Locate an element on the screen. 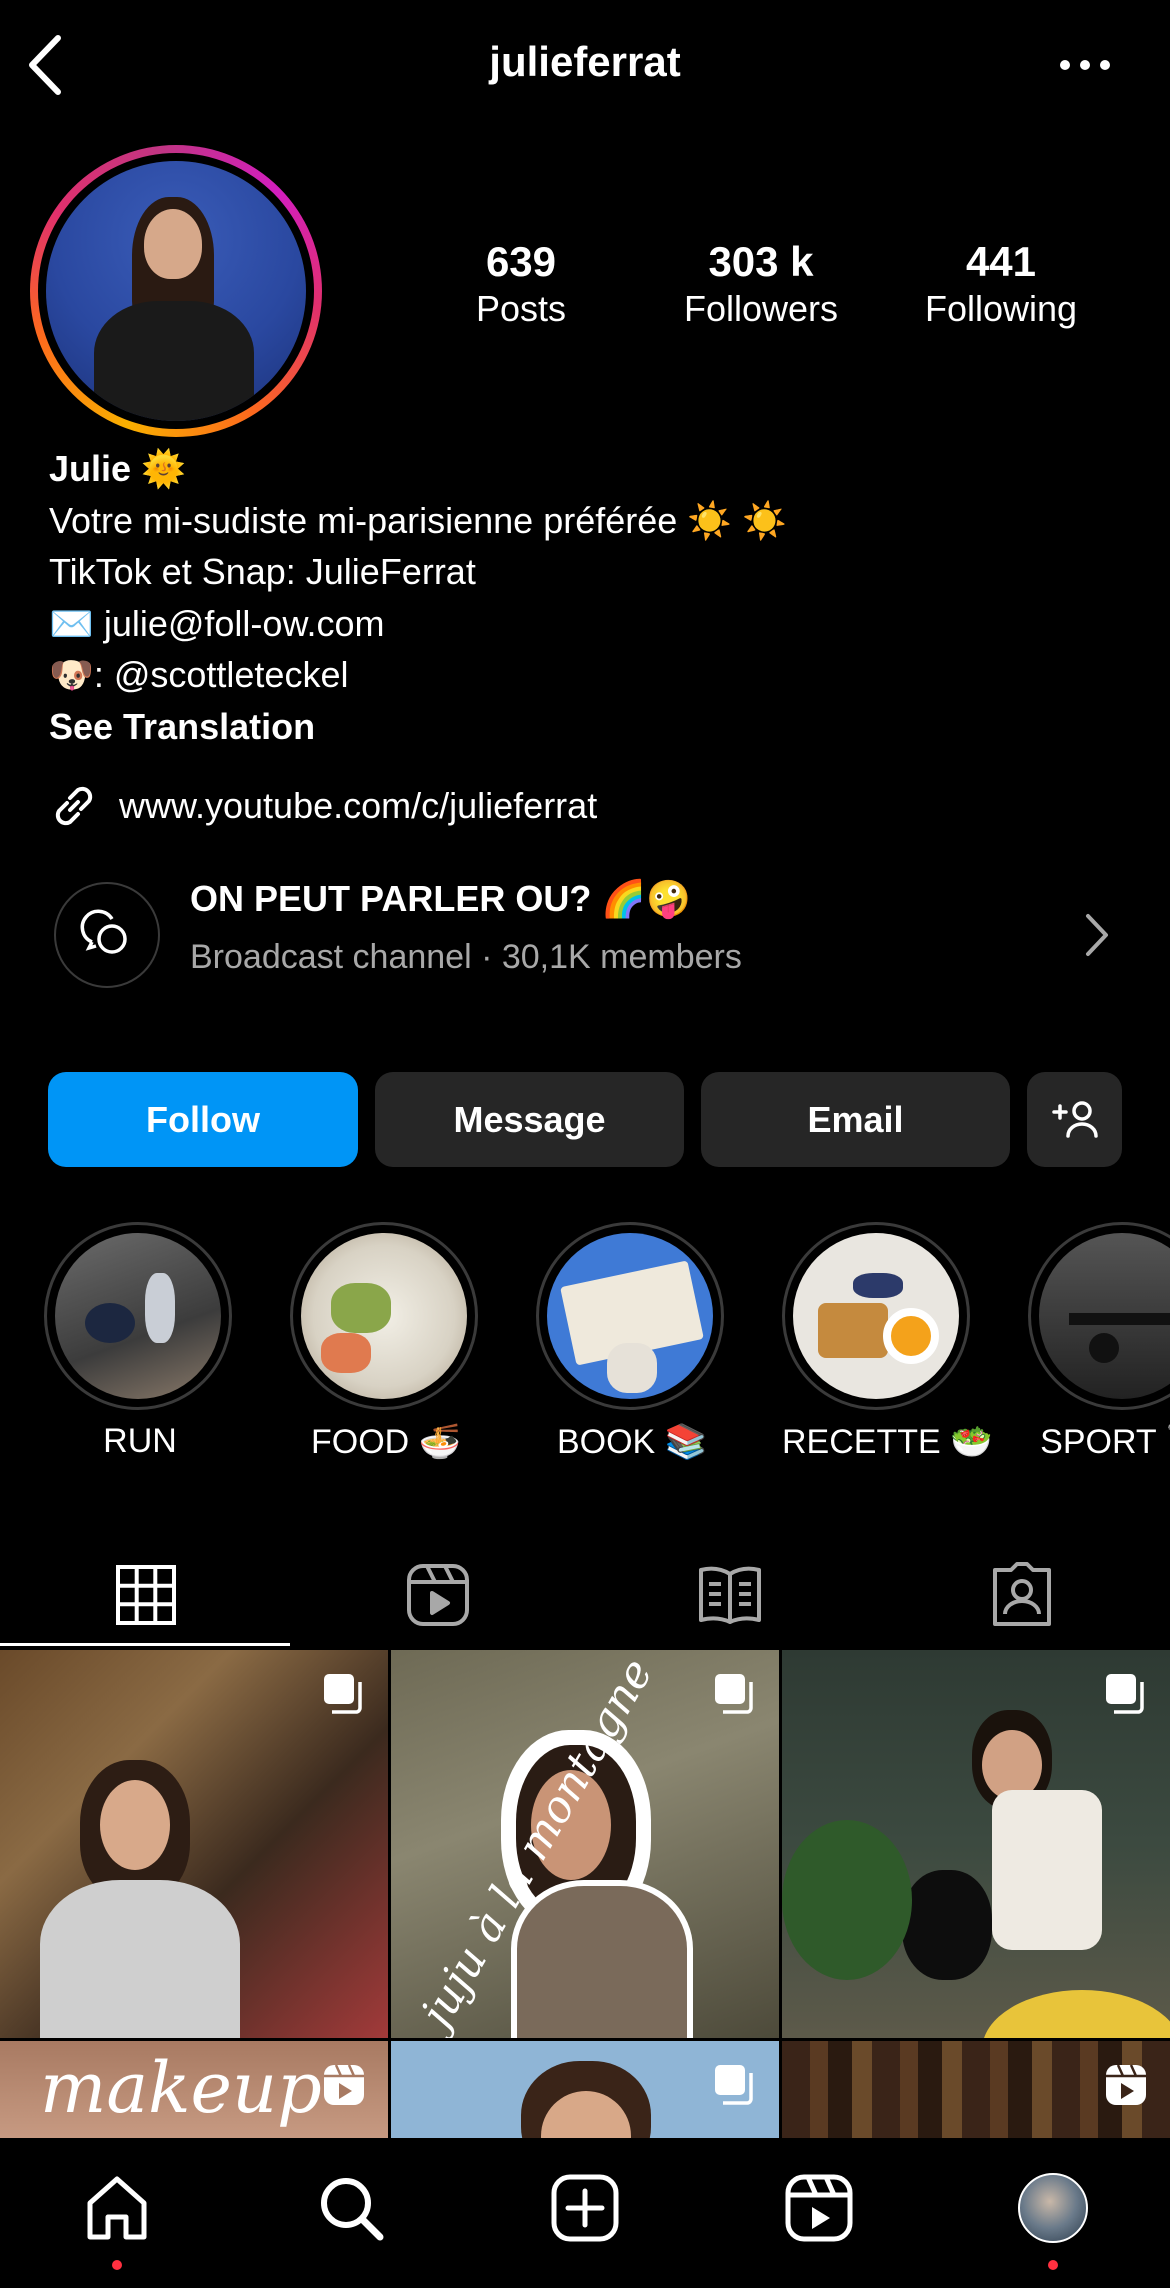  nav-home is located at coordinates (117, 2208).